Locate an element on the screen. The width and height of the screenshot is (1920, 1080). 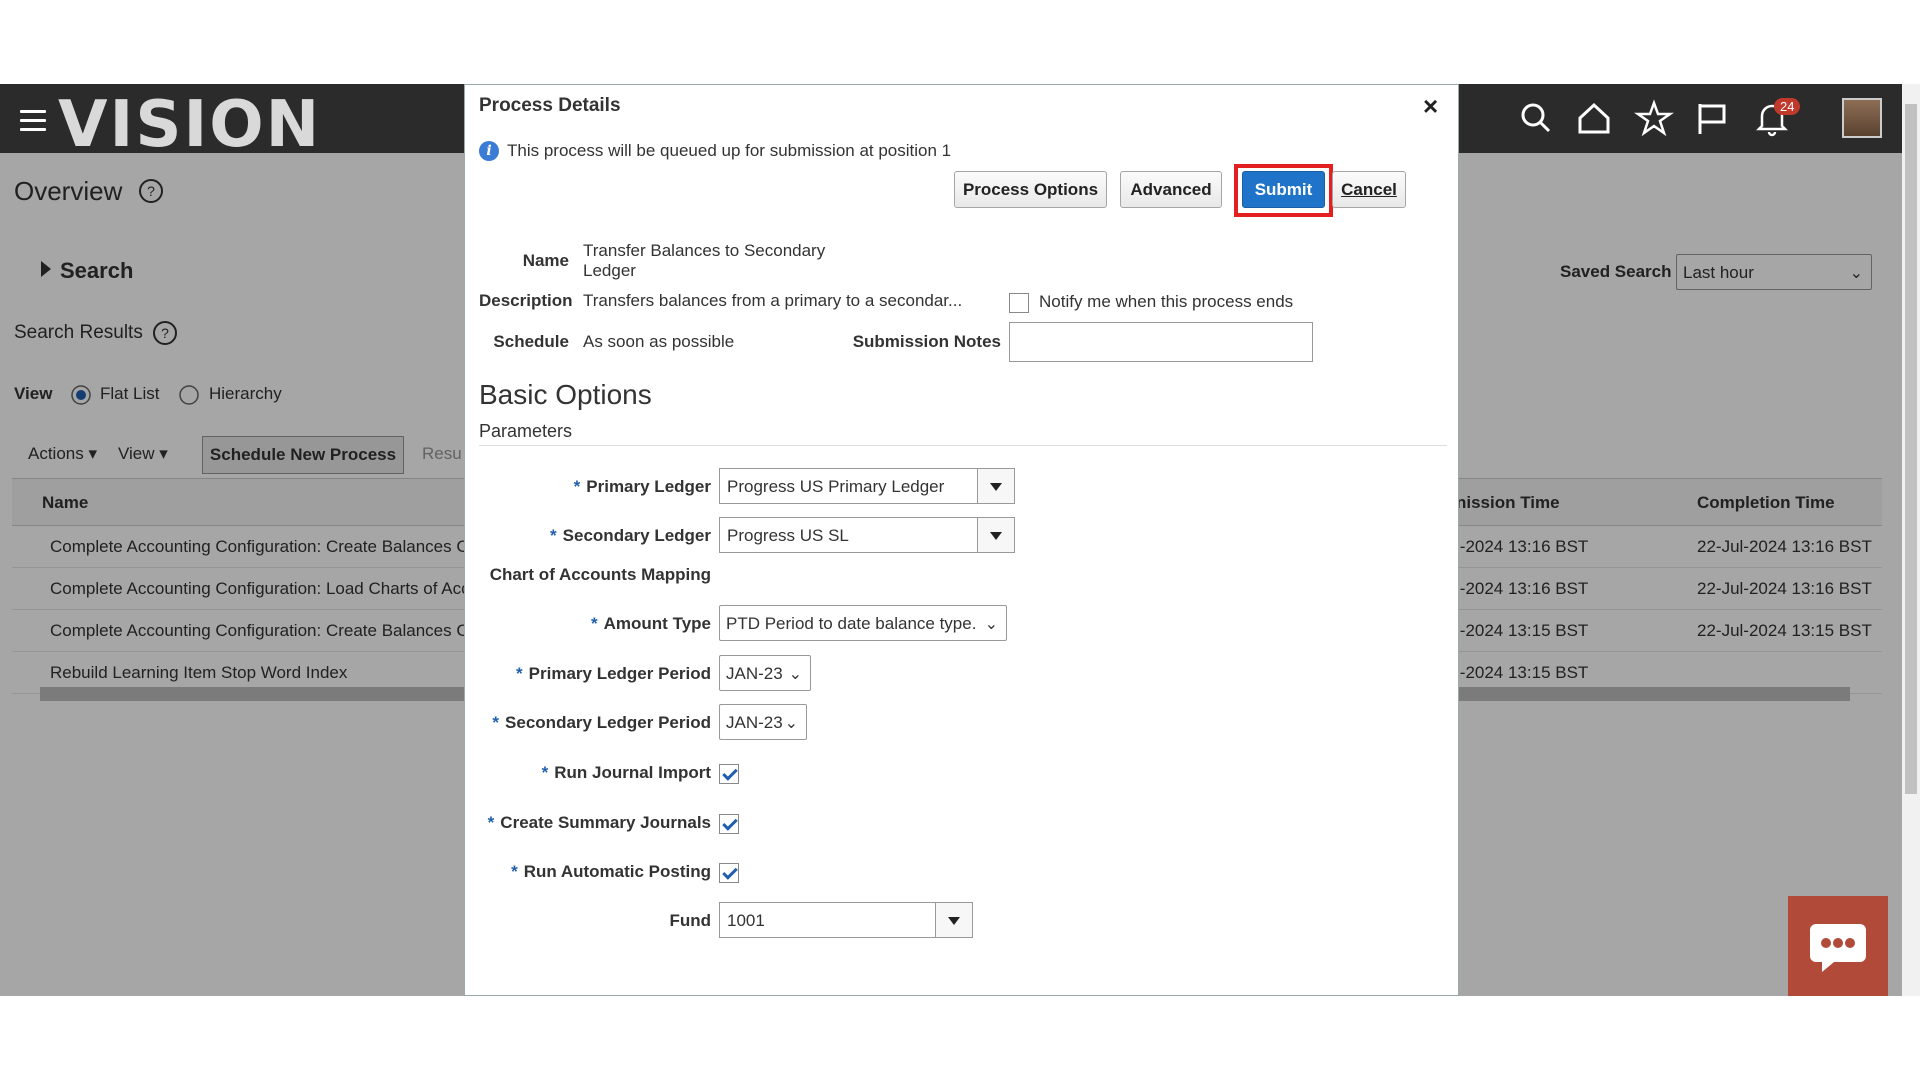
primary-ledger-label: * Primary Ledger is located at coordinates (642, 486).